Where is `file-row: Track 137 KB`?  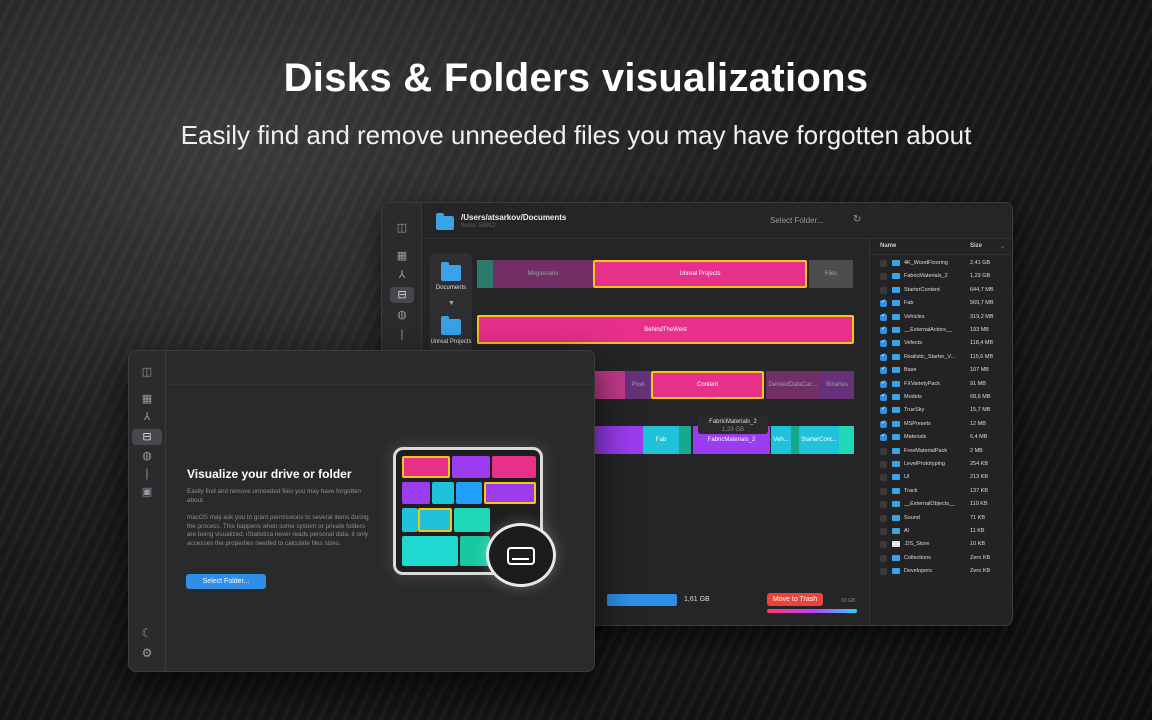 file-row: Track 137 KB is located at coordinates (941, 491).